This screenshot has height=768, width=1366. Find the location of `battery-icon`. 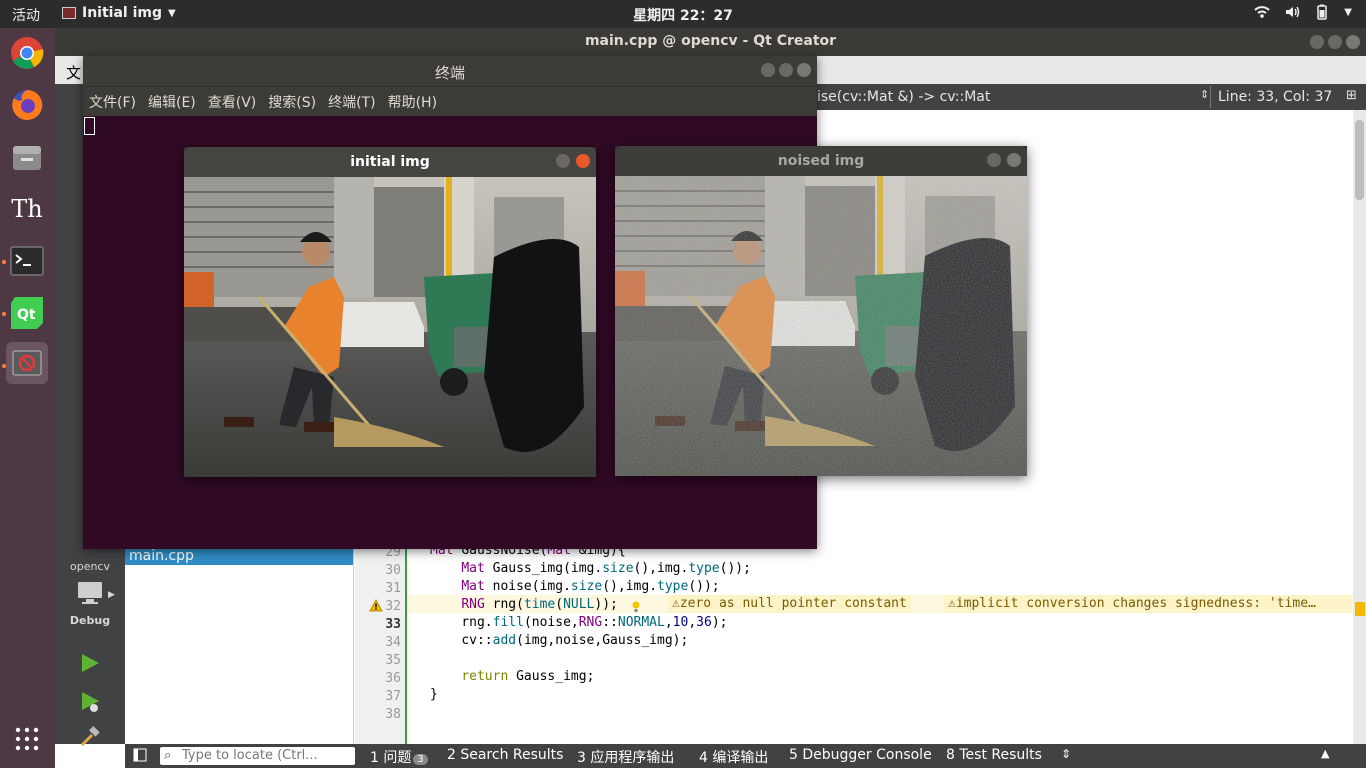

battery-icon is located at coordinates (1322, 12).